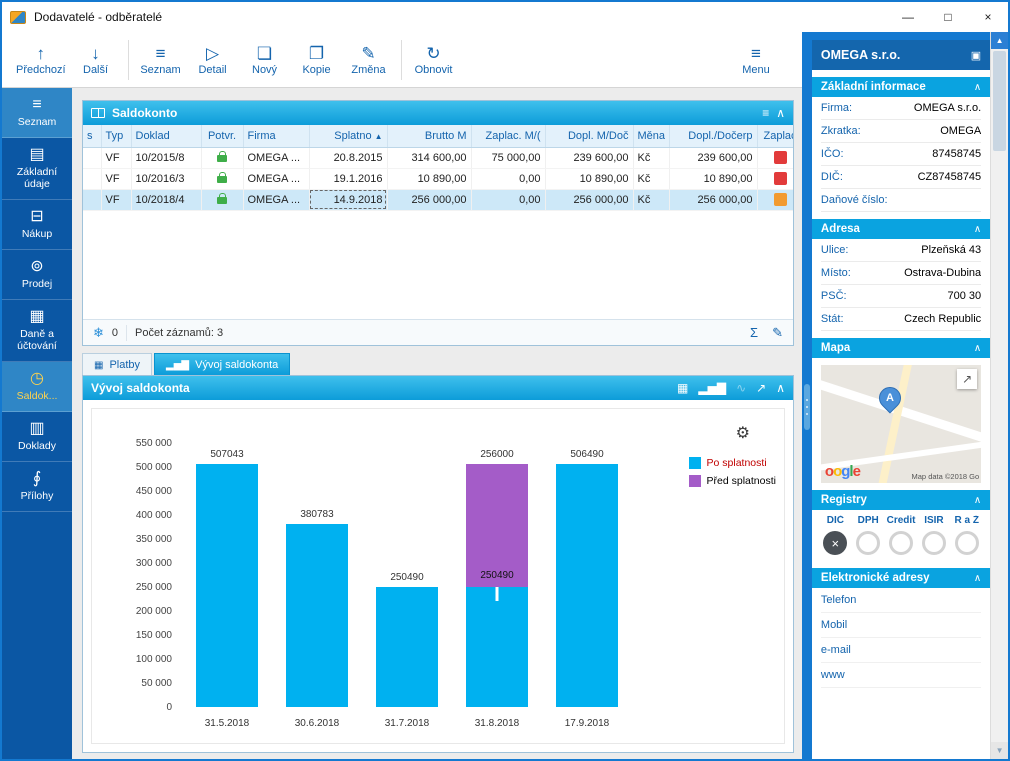 This screenshot has height=761, width=1010. Describe the element at coordinates (949, 177) in the screenshot. I see `field-value: CZ87458745` at that location.